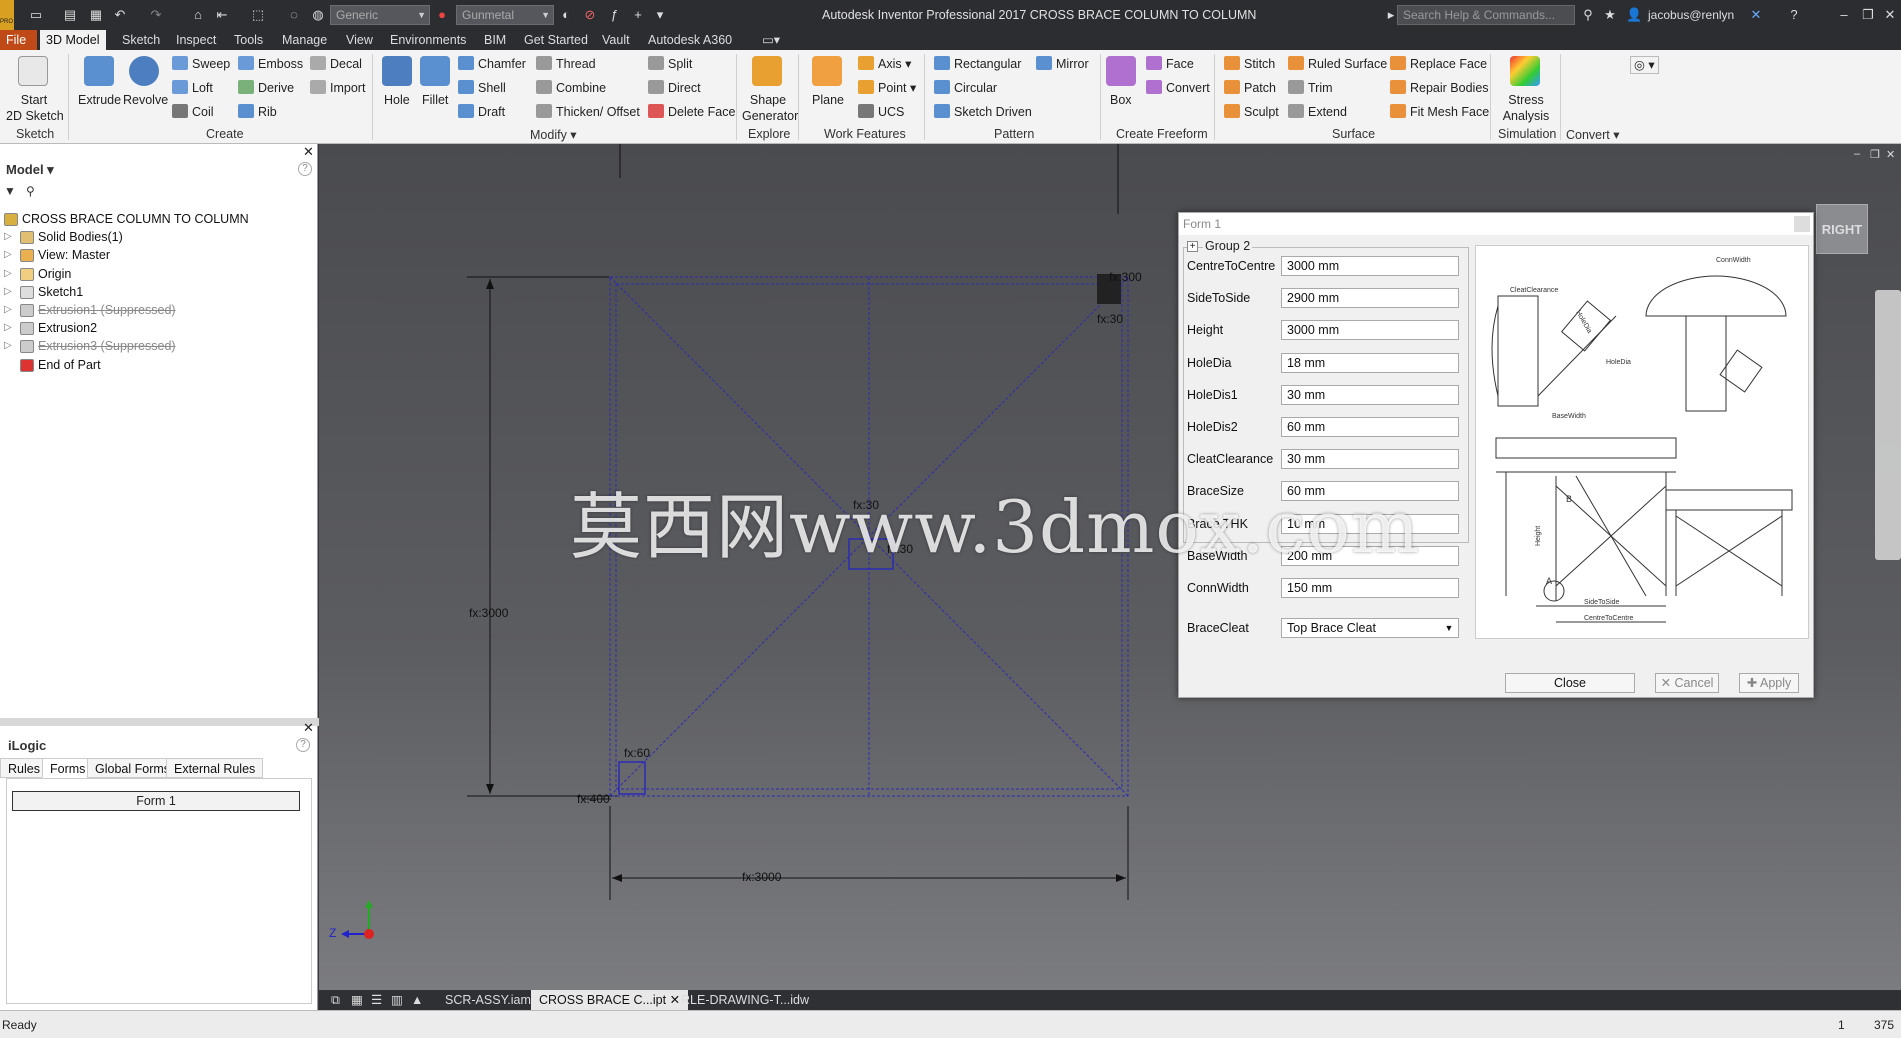 Image resolution: width=1901 pixels, height=1038 pixels. Describe the element at coordinates (556, 40) in the screenshot. I see `tab-get-started: Get Started` at that location.